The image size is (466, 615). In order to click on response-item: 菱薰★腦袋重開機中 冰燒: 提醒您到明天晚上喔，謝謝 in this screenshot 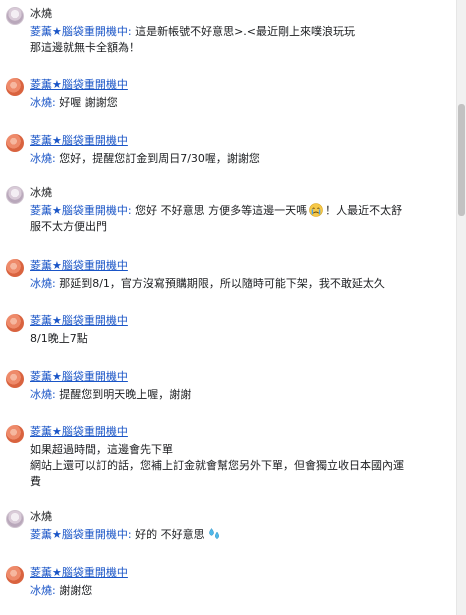, I will do `click(228, 387)`.